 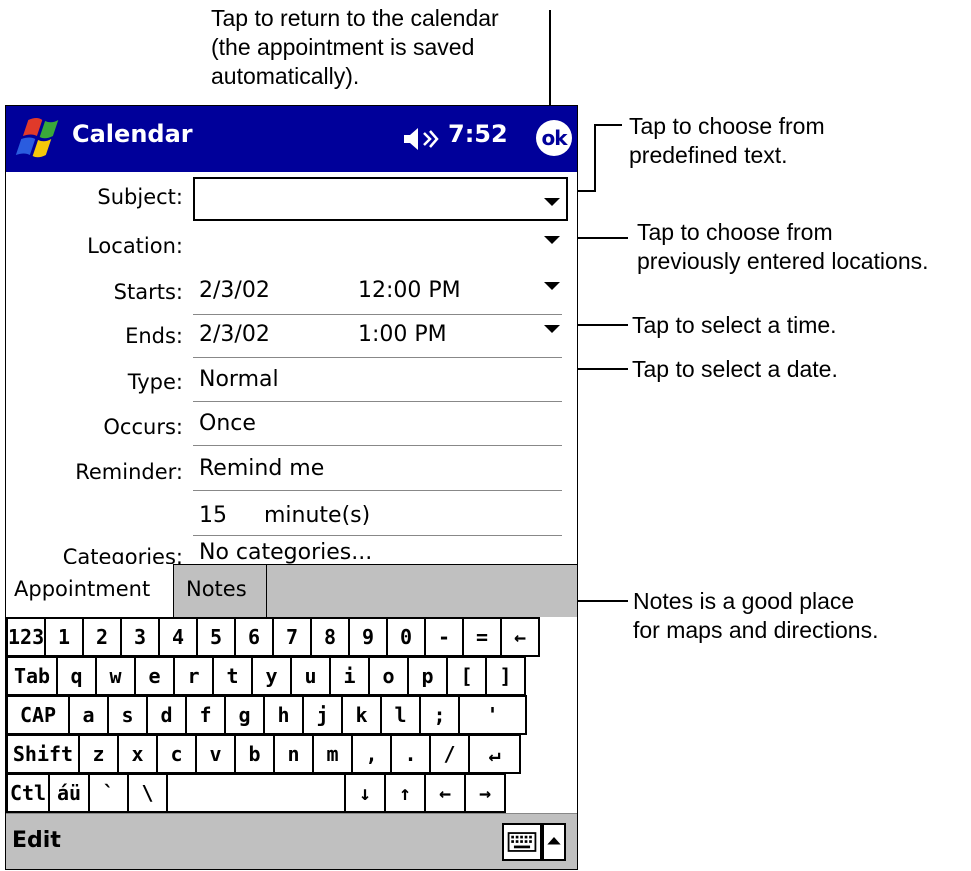 I want to click on key-i: i, so click(x=349, y=676).